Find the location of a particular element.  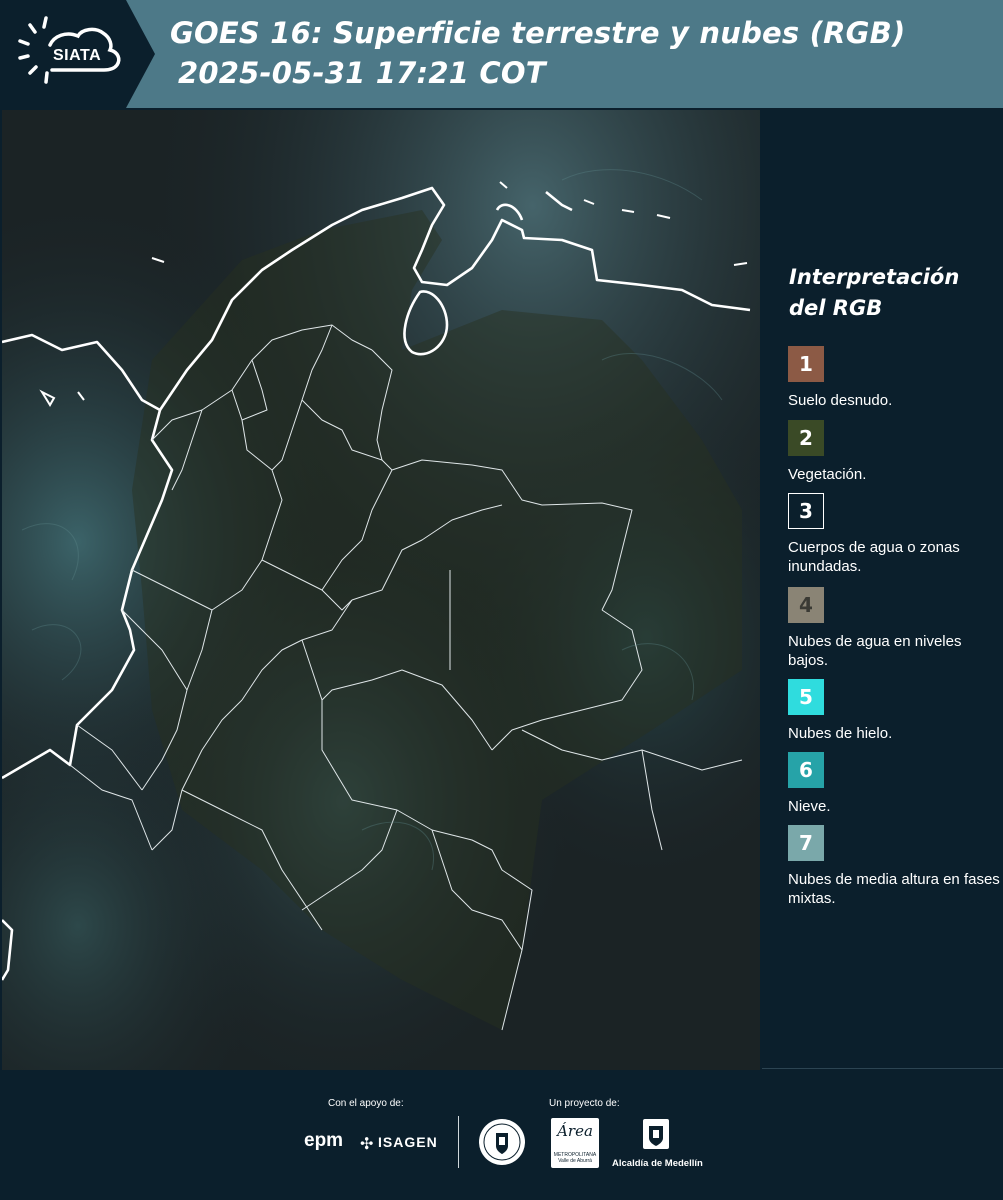

siata-logo: SIATA is located at coordinates (77, 54).